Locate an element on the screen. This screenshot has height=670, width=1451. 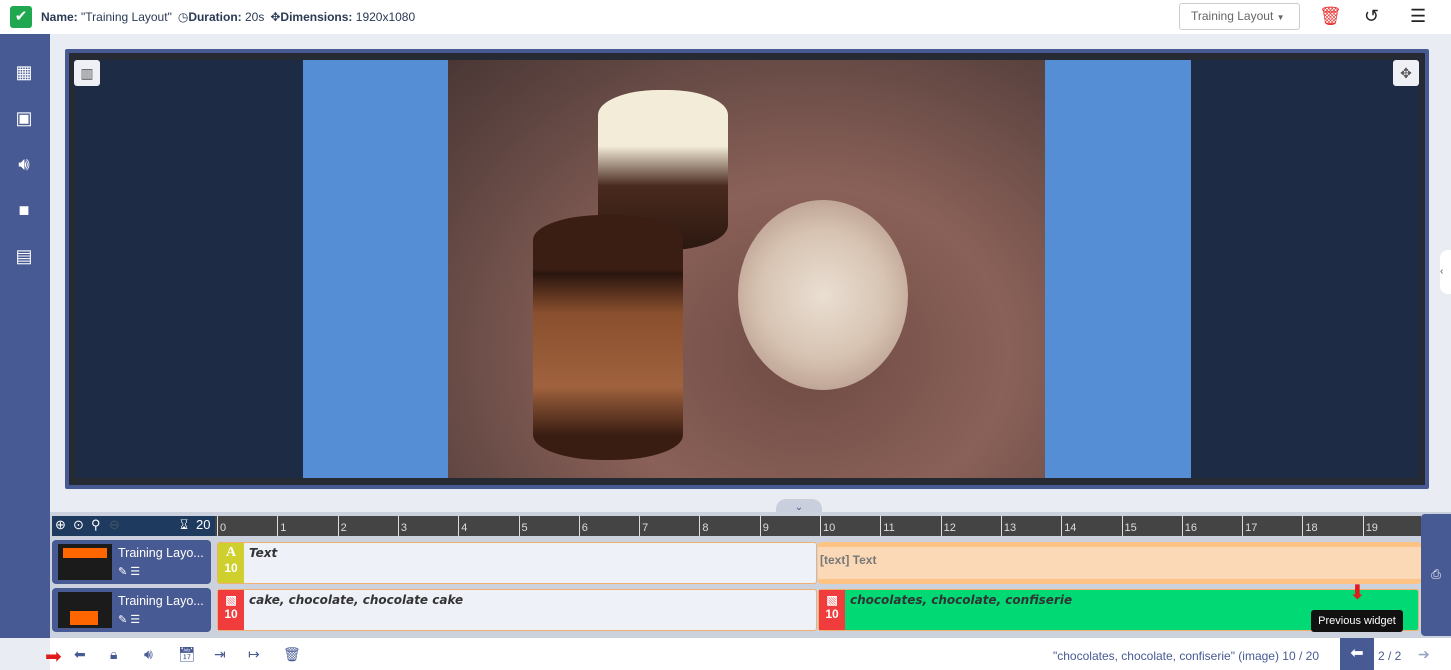
ruler-tick: 15 is located at coordinates (1129, 526).